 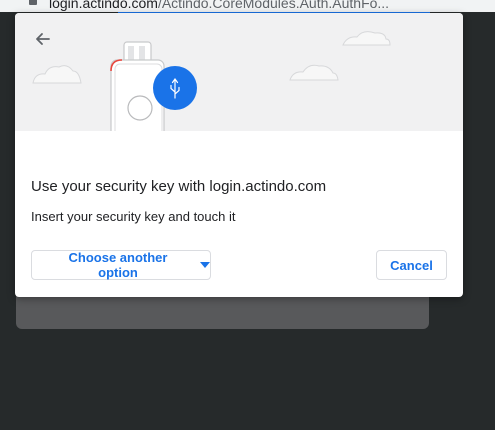 What do you see at coordinates (140, 108) in the screenshot?
I see `key-touch-sensor` at bounding box center [140, 108].